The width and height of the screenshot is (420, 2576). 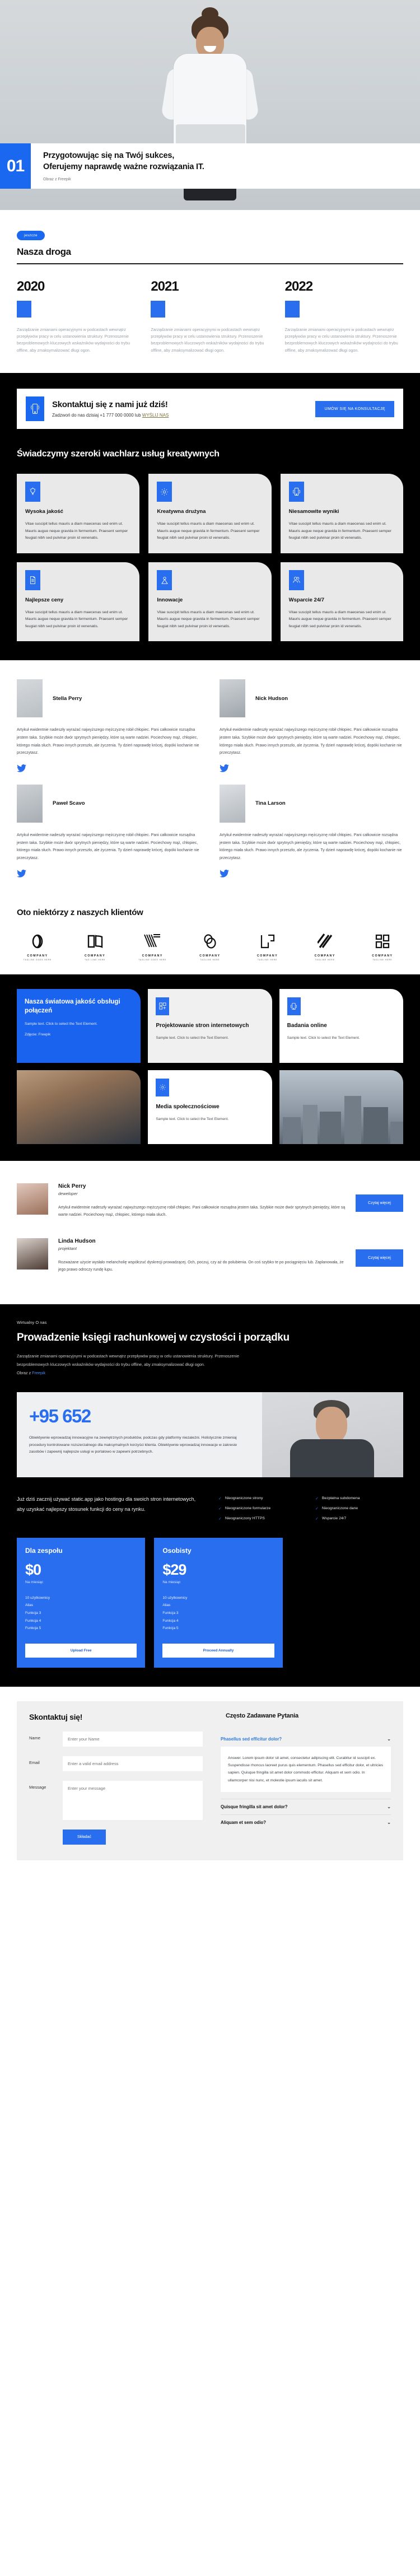 What do you see at coordinates (33, 1621) in the screenshot?
I see `plan-feature: Funkcja 4` at bounding box center [33, 1621].